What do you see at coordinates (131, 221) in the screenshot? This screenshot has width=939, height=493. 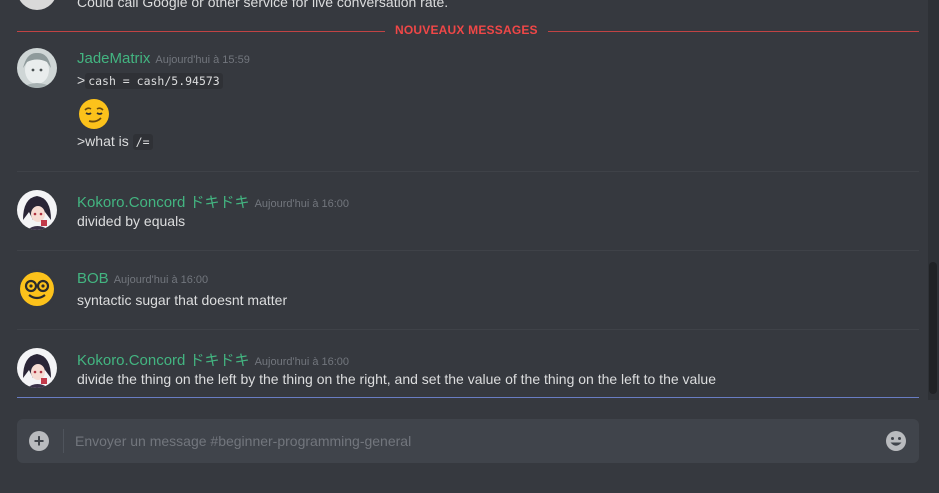 I see `message-text: divided by equals` at bounding box center [131, 221].